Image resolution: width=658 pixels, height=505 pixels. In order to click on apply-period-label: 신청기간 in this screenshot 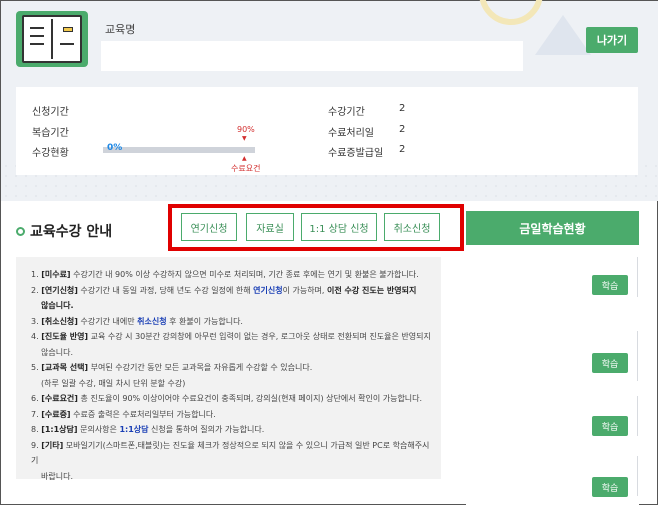, I will do `click(50, 112)`.